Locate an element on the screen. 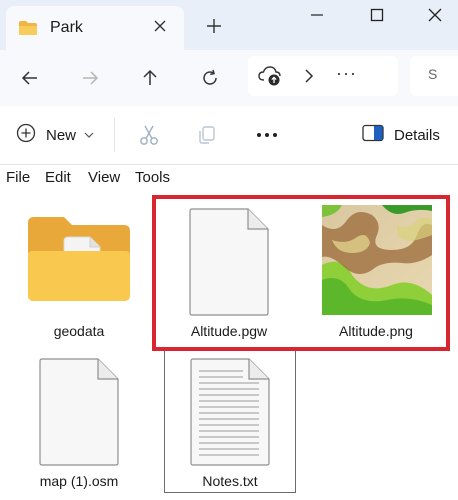  toolbar-separator is located at coordinates (114, 135).